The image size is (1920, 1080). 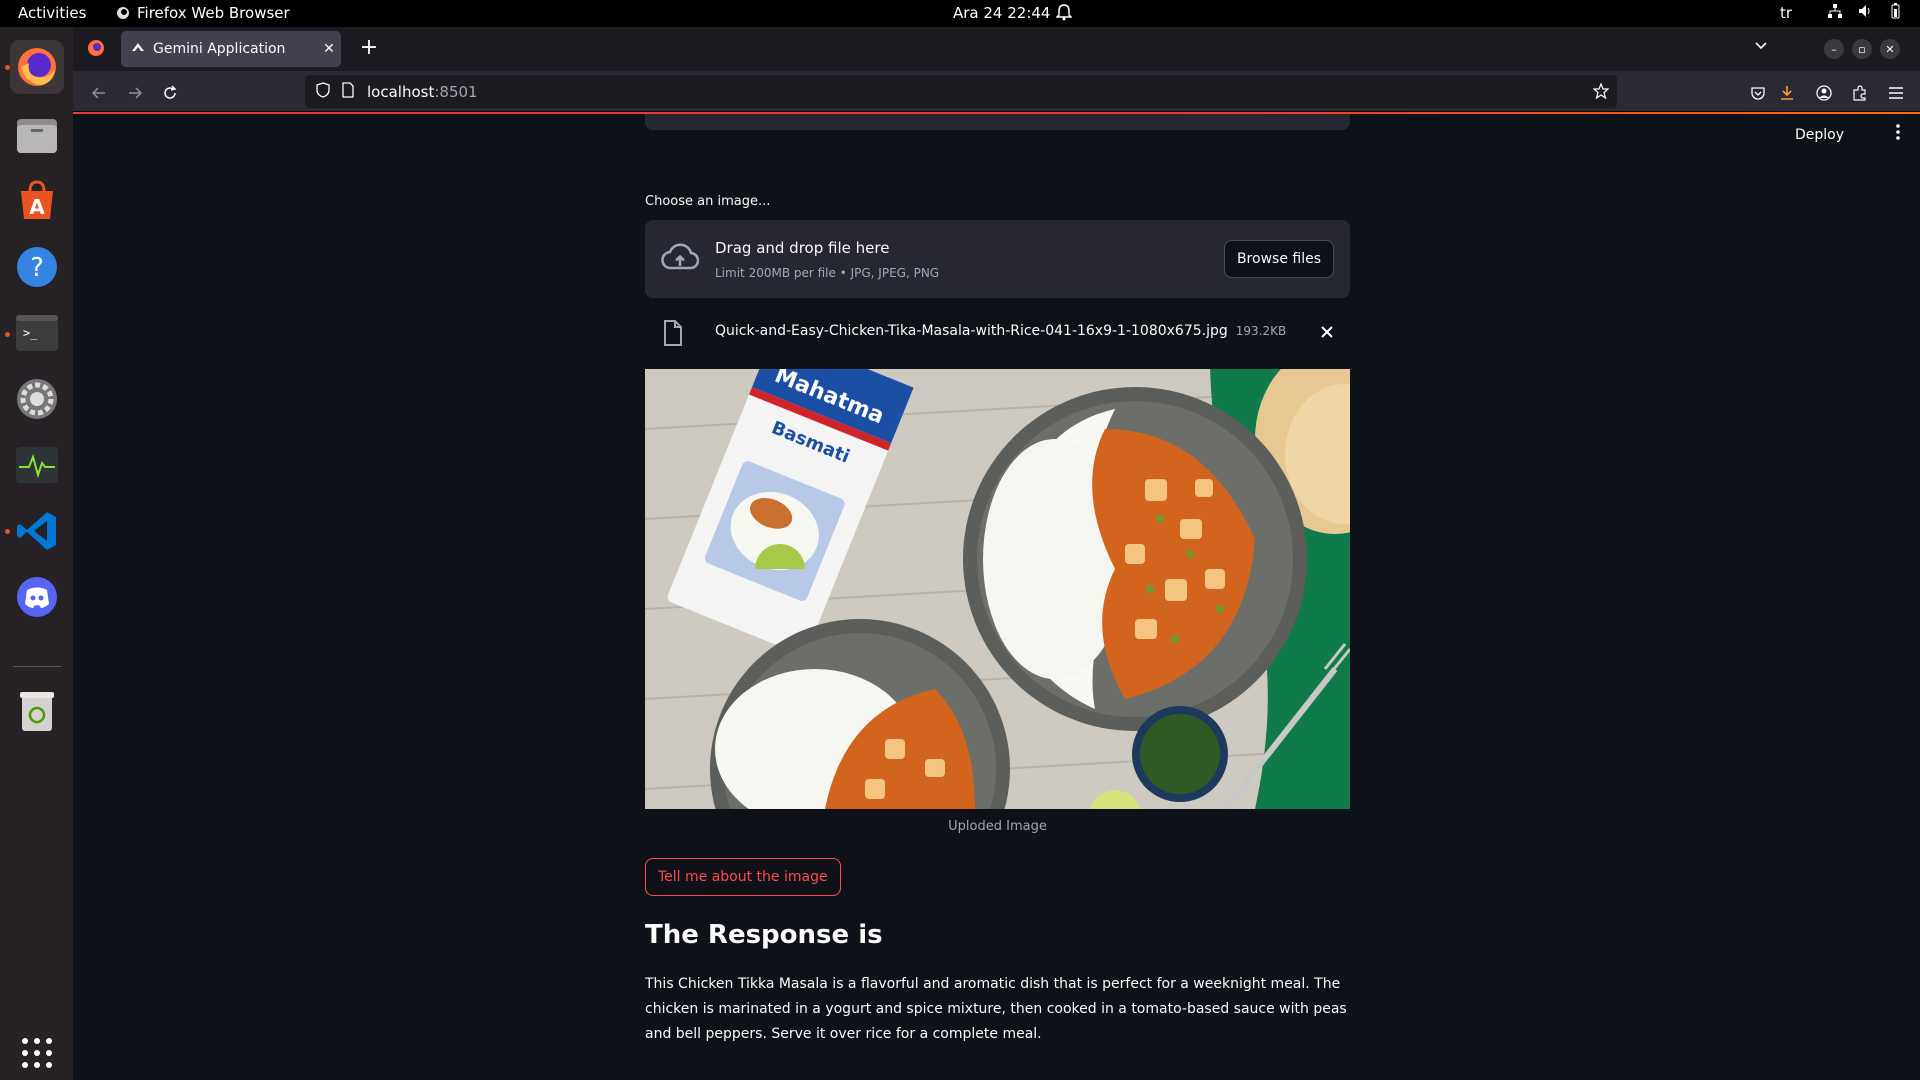 I want to click on tab-gemini-application: Gemini Application ✕, so click(x=231, y=49).